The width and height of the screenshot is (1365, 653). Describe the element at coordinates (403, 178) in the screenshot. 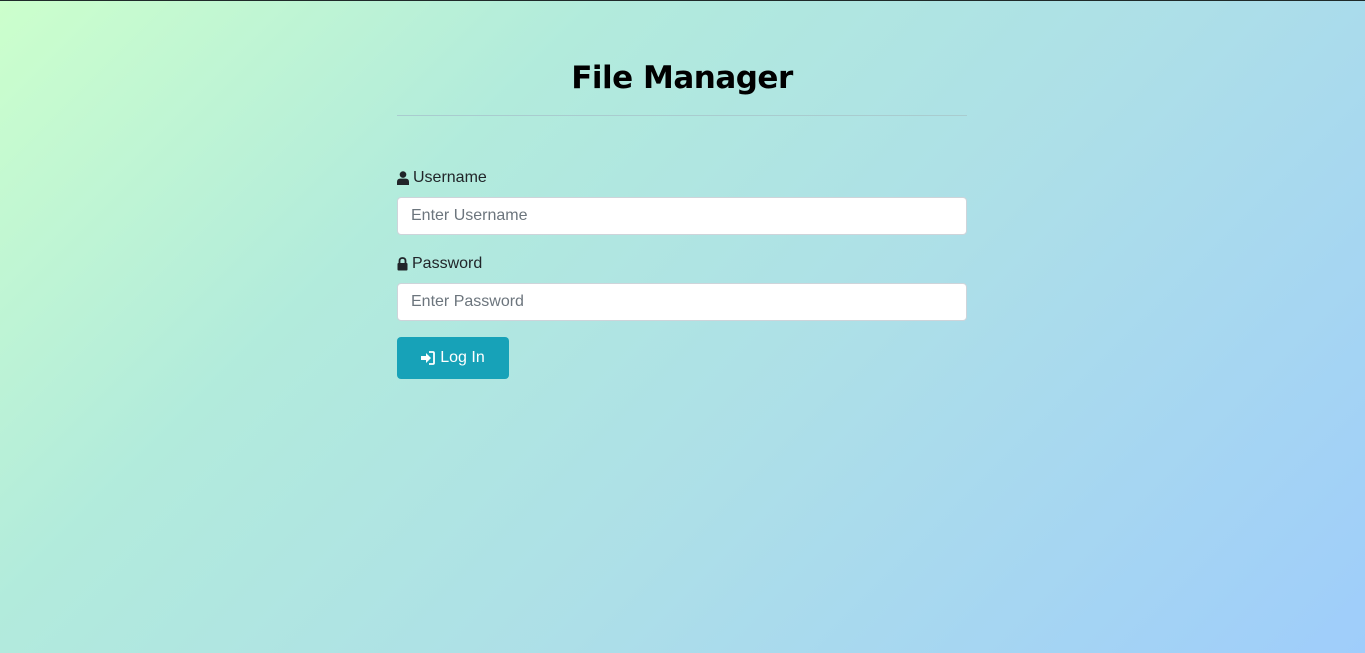

I see `user-icon` at that location.